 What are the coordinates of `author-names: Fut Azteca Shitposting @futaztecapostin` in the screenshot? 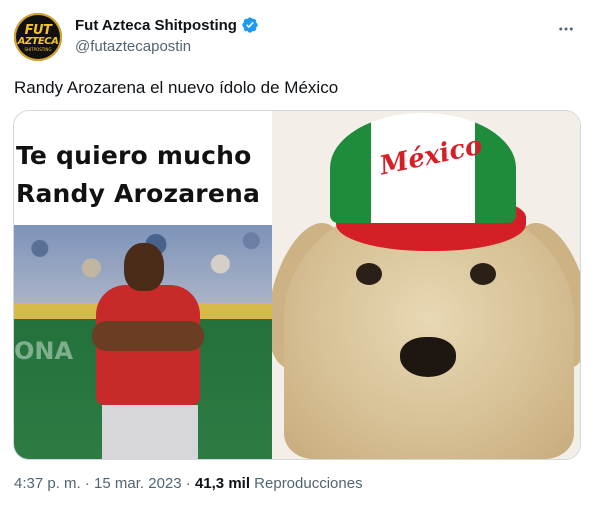 It's located at (167, 35).